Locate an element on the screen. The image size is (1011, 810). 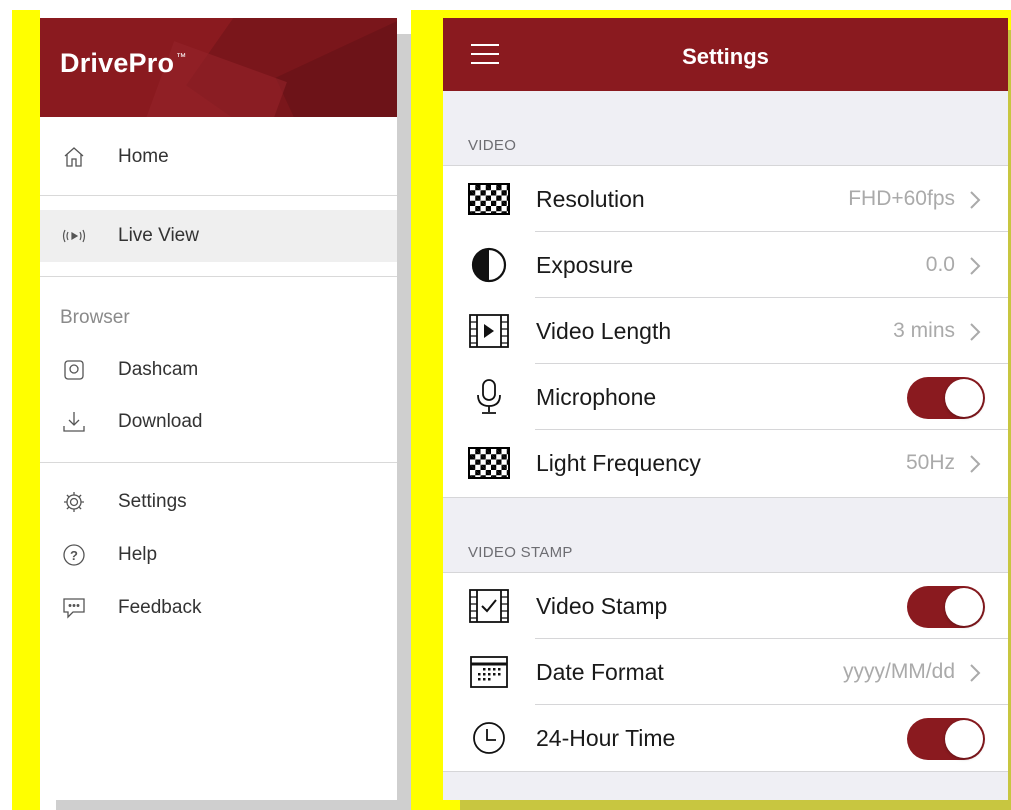
page-title: Settings is located at coordinates (725, 56).